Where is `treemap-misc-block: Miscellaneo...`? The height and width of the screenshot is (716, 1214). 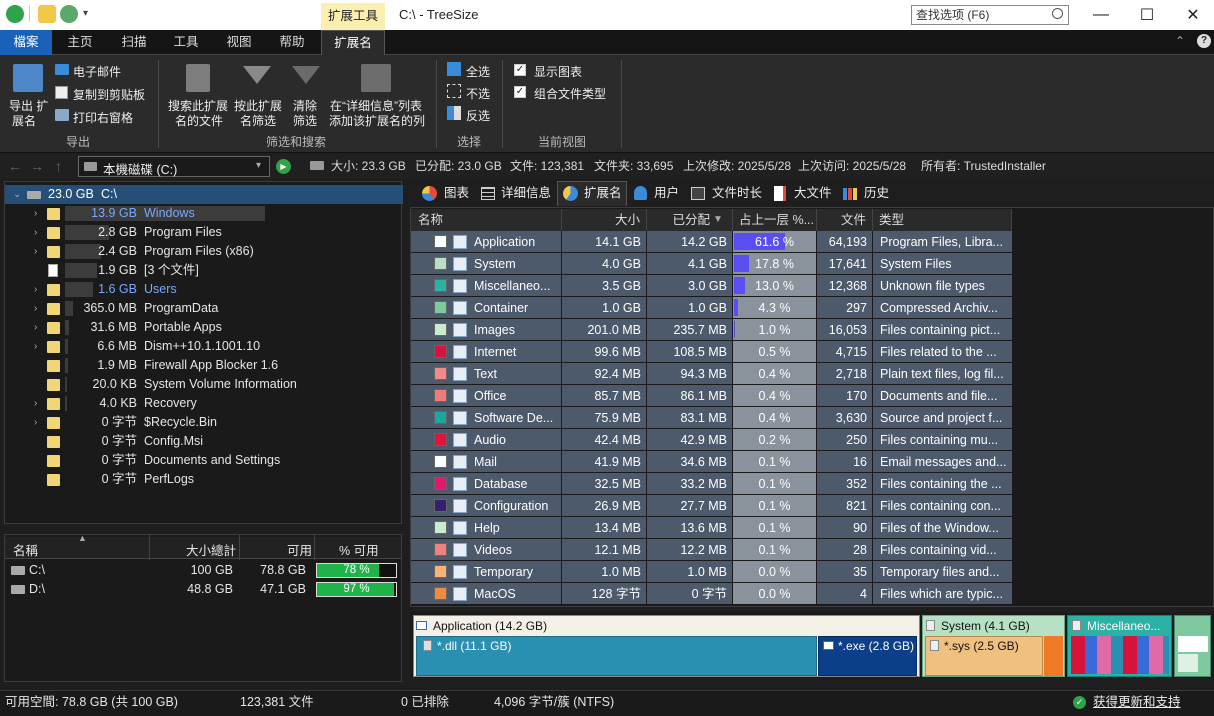
treemap-misc-block: Miscellaneo... is located at coordinates (1119, 646).